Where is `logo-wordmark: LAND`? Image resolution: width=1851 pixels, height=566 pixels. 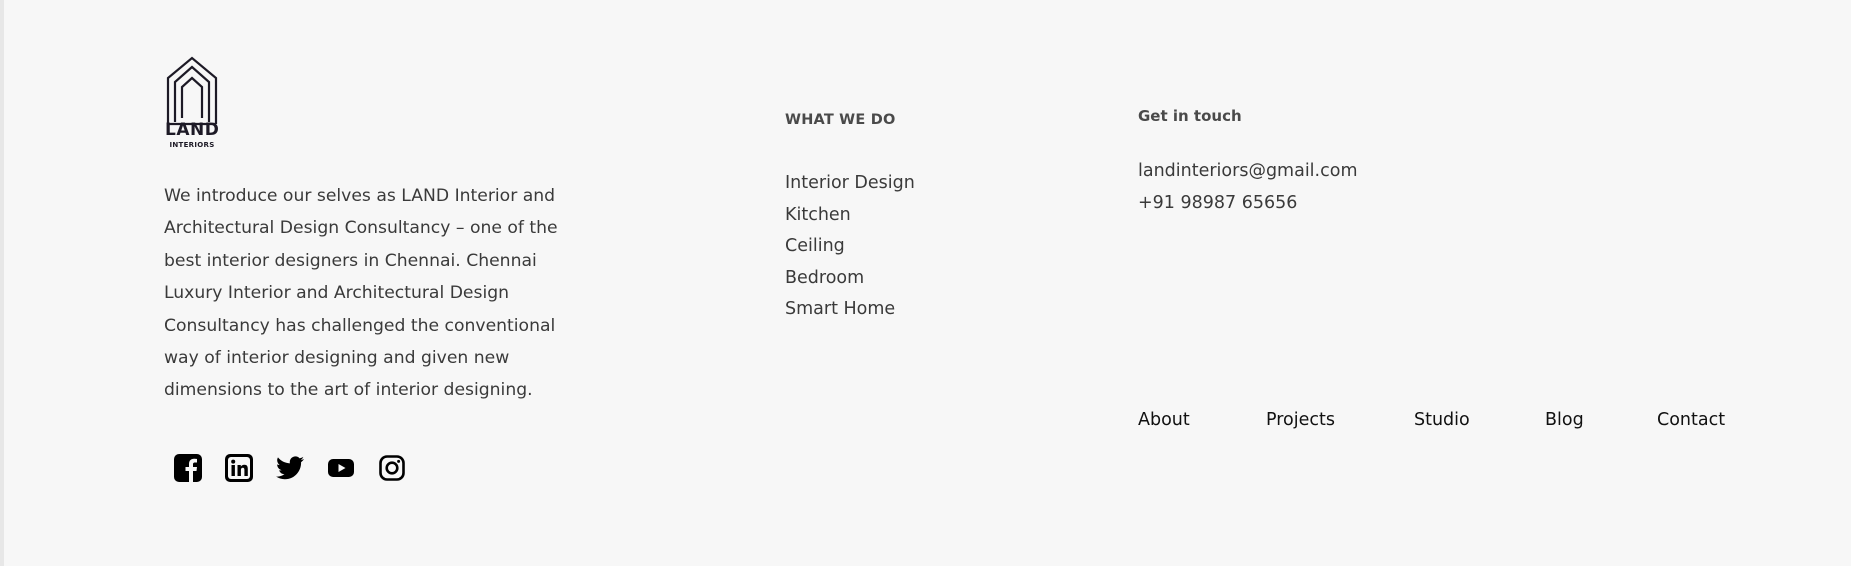
logo-wordmark: LAND is located at coordinates (192, 130).